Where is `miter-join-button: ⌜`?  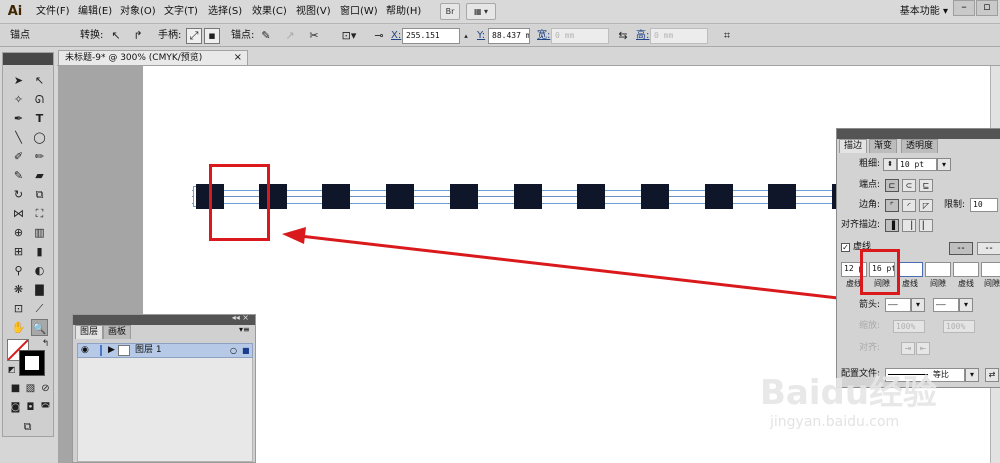 miter-join-button: ⌜ is located at coordinates (892, 205).